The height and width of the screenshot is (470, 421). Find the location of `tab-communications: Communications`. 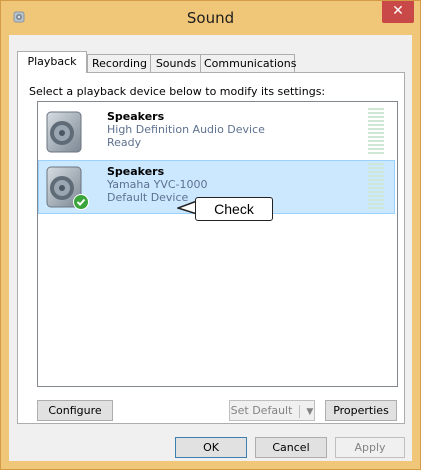

tab-communications: Communications is located at coordinates (248, 63).